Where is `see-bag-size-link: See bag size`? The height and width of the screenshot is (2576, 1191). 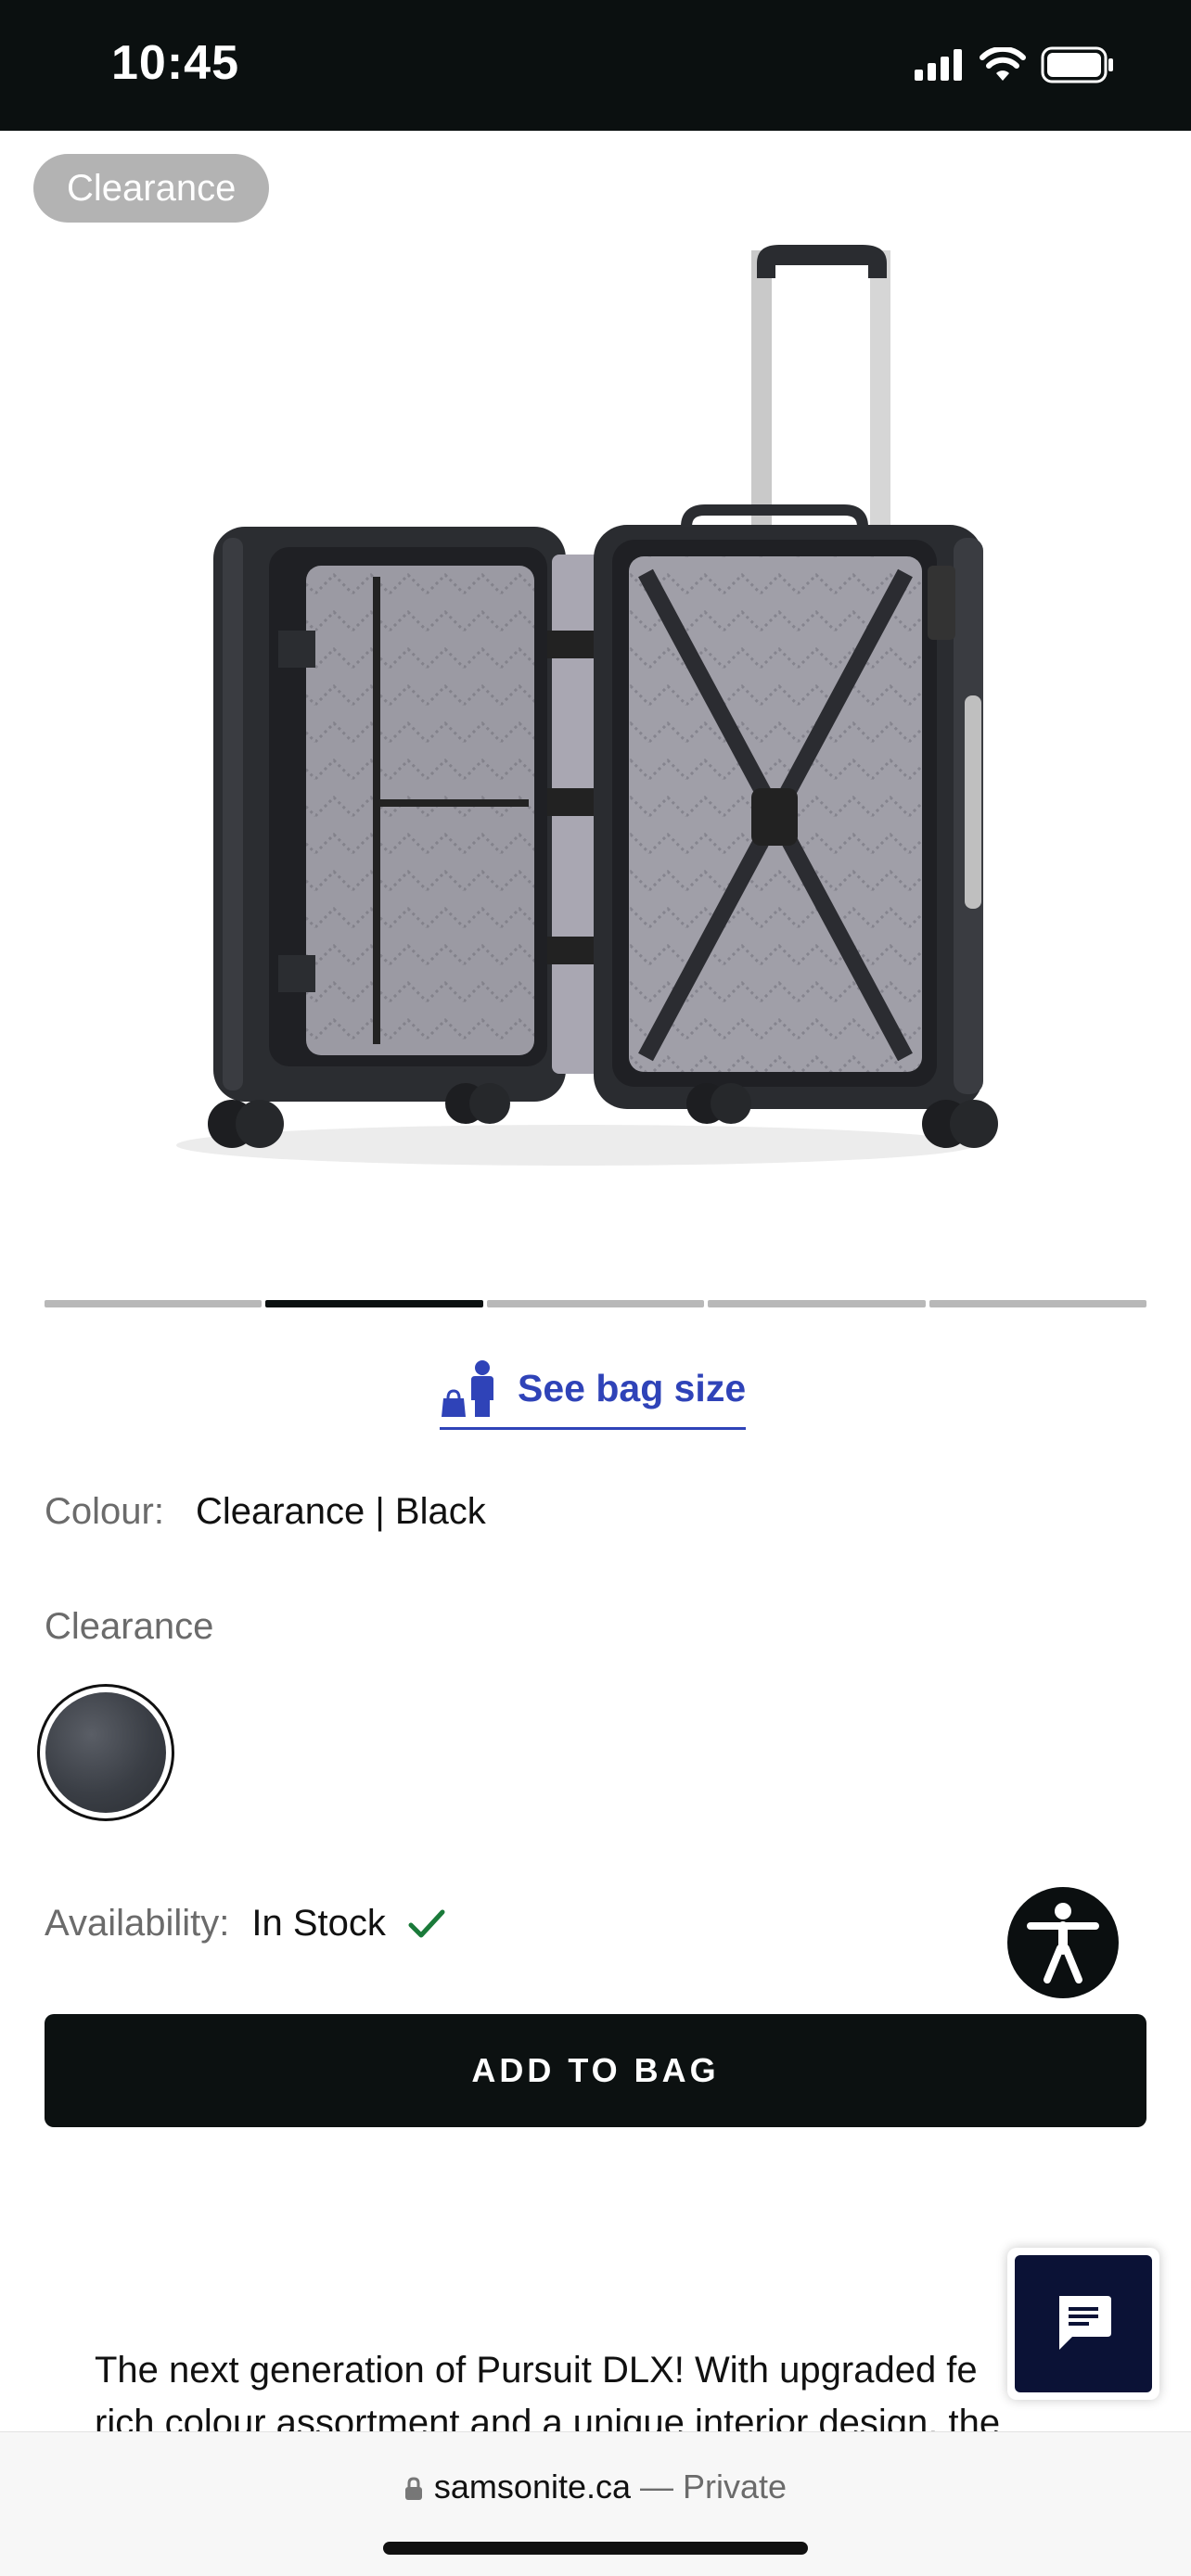 see-bag-size-link: See bag size is located at coordinates (593, 1393).